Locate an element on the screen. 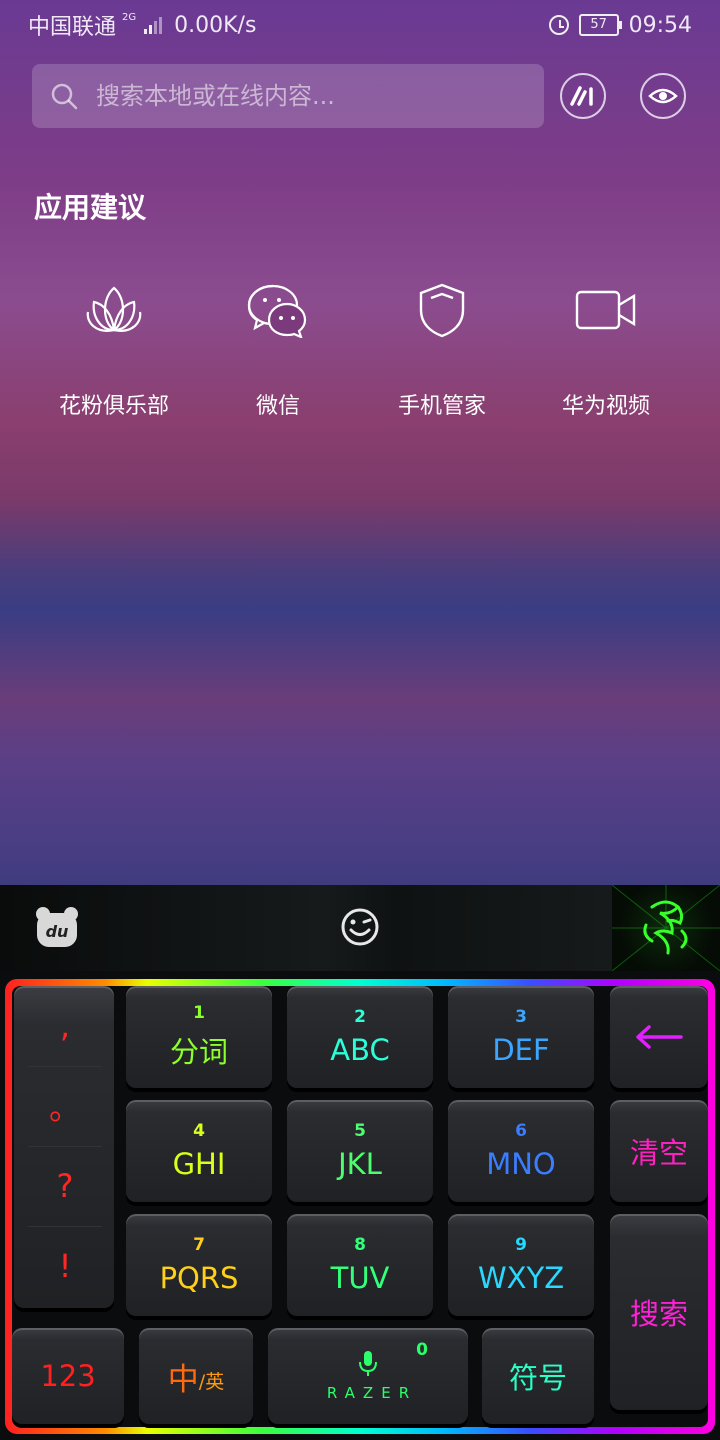 The image size is (720, 1440). microphone-icon is located at coordinates (368, 1363).